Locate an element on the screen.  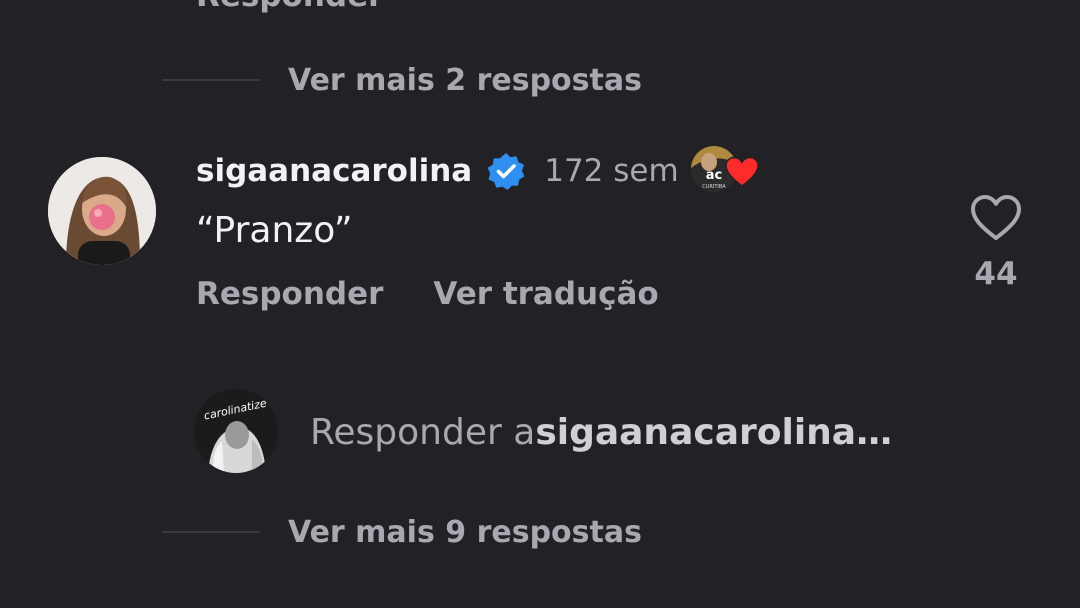
current-user-avatar: carolinatize is located at coordinates (236, 431).